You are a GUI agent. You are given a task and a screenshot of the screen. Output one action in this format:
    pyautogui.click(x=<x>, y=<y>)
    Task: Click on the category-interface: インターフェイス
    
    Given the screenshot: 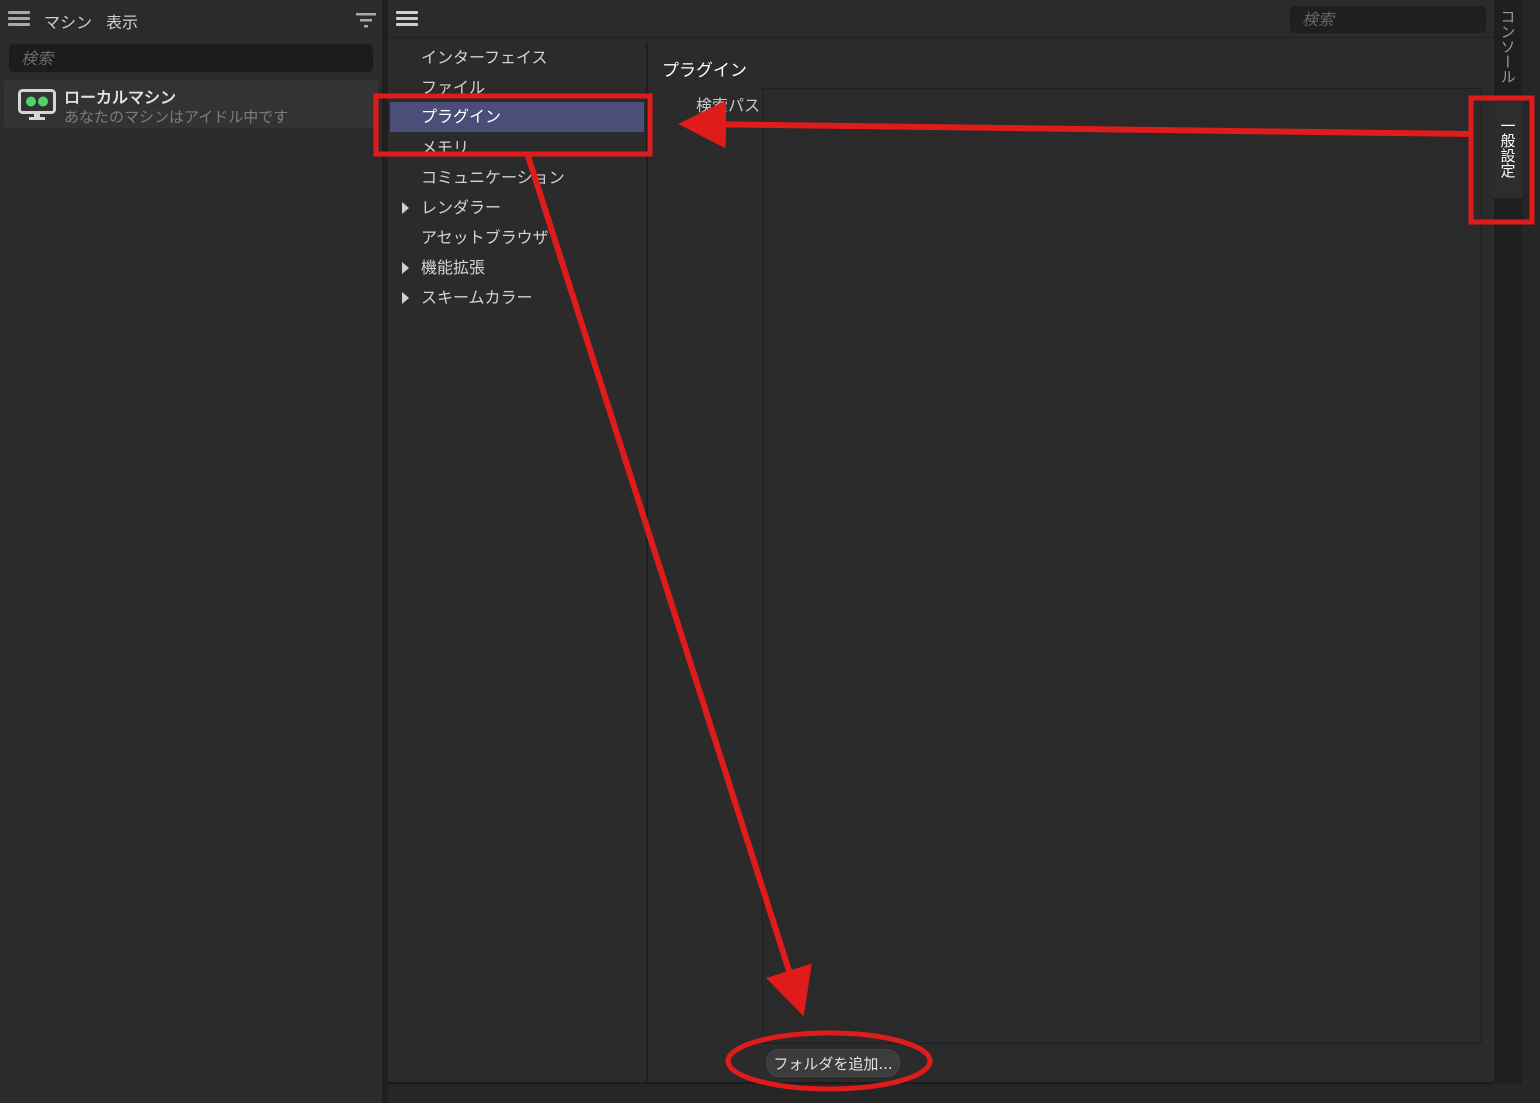 What is the action you would take?
    pyautogui.click(x=517, y=58)
    